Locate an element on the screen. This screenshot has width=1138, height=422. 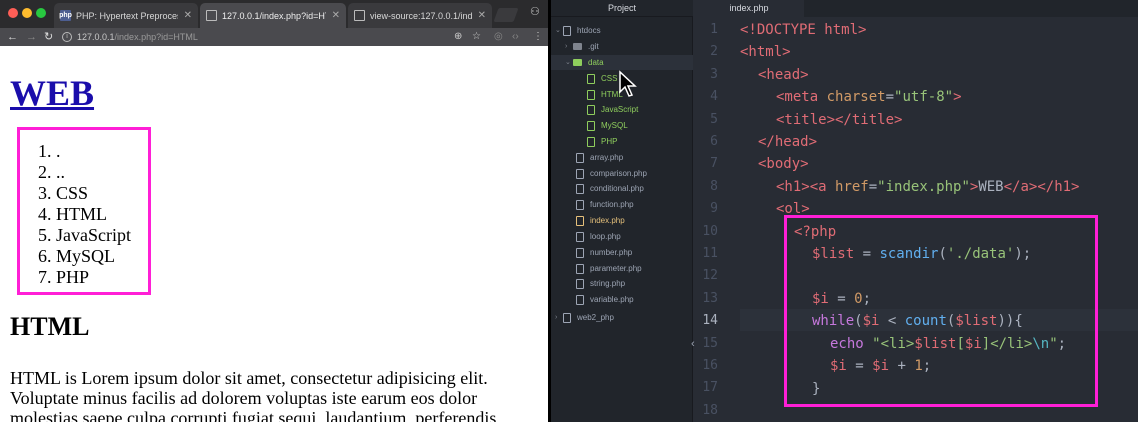
code-line-6: </head> is located at coordinates (788, 142).